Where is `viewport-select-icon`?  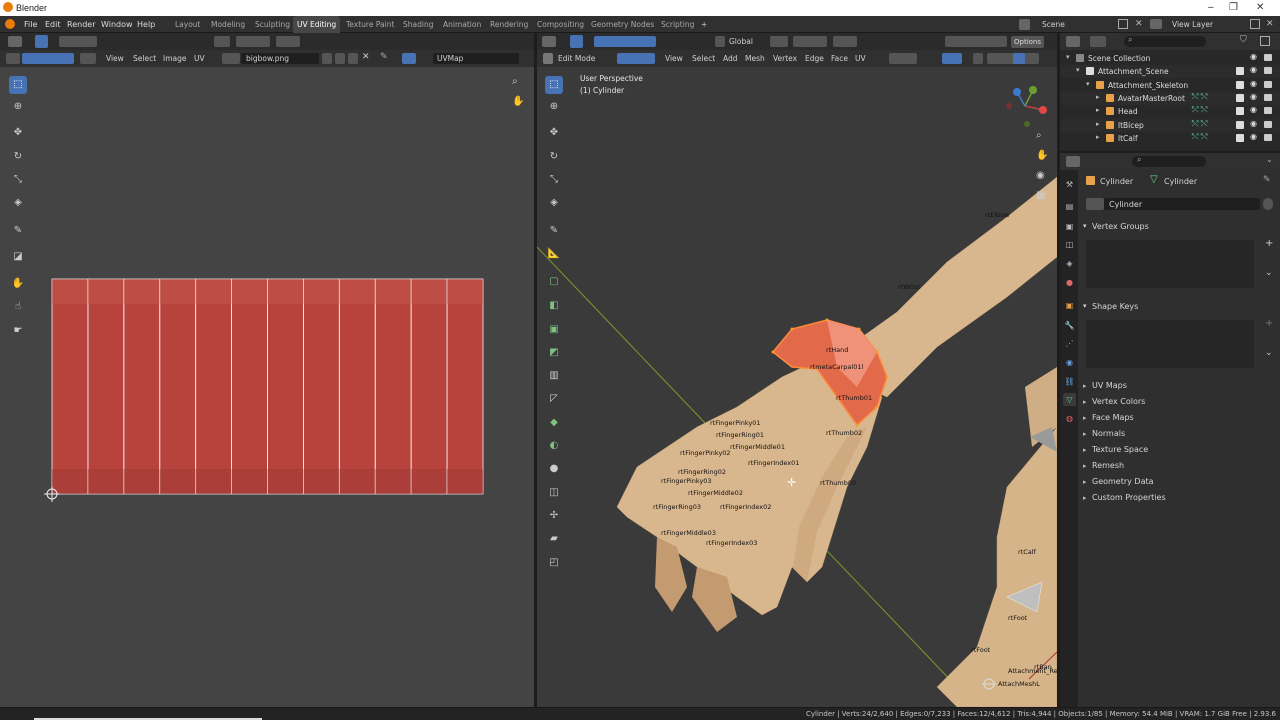
viewport-select-icon is located at coordinates (576, 41).